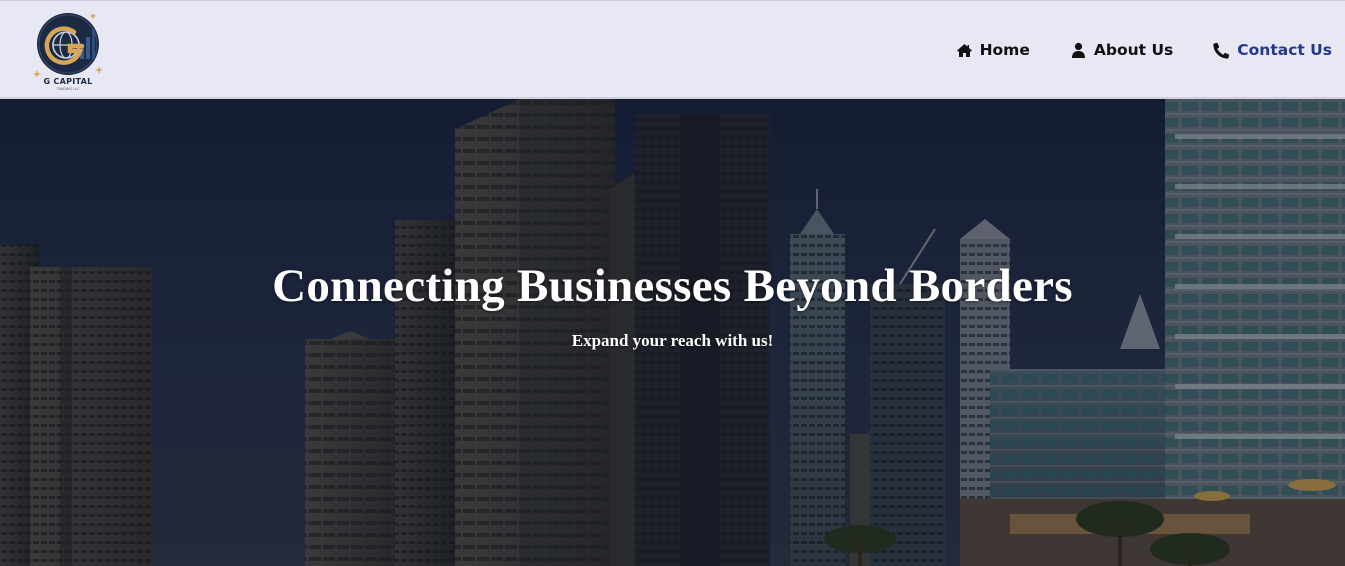  I want to click on brand-tagline: TRADING LLC, so click(68, 89).